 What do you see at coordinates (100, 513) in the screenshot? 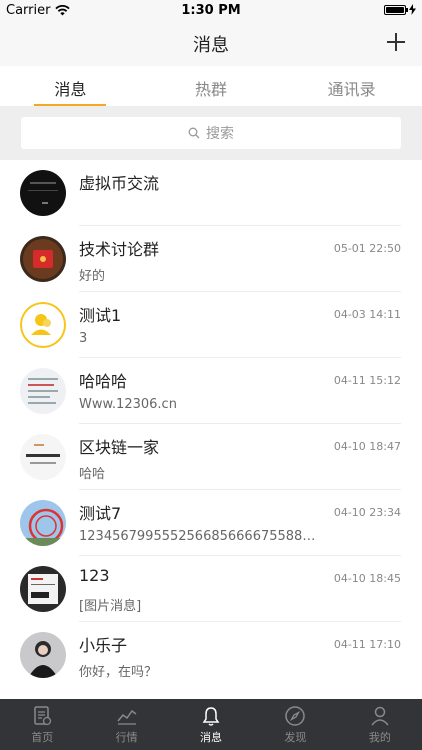
I see `conversation-name: 测试7` at bounding box center [100, 513].